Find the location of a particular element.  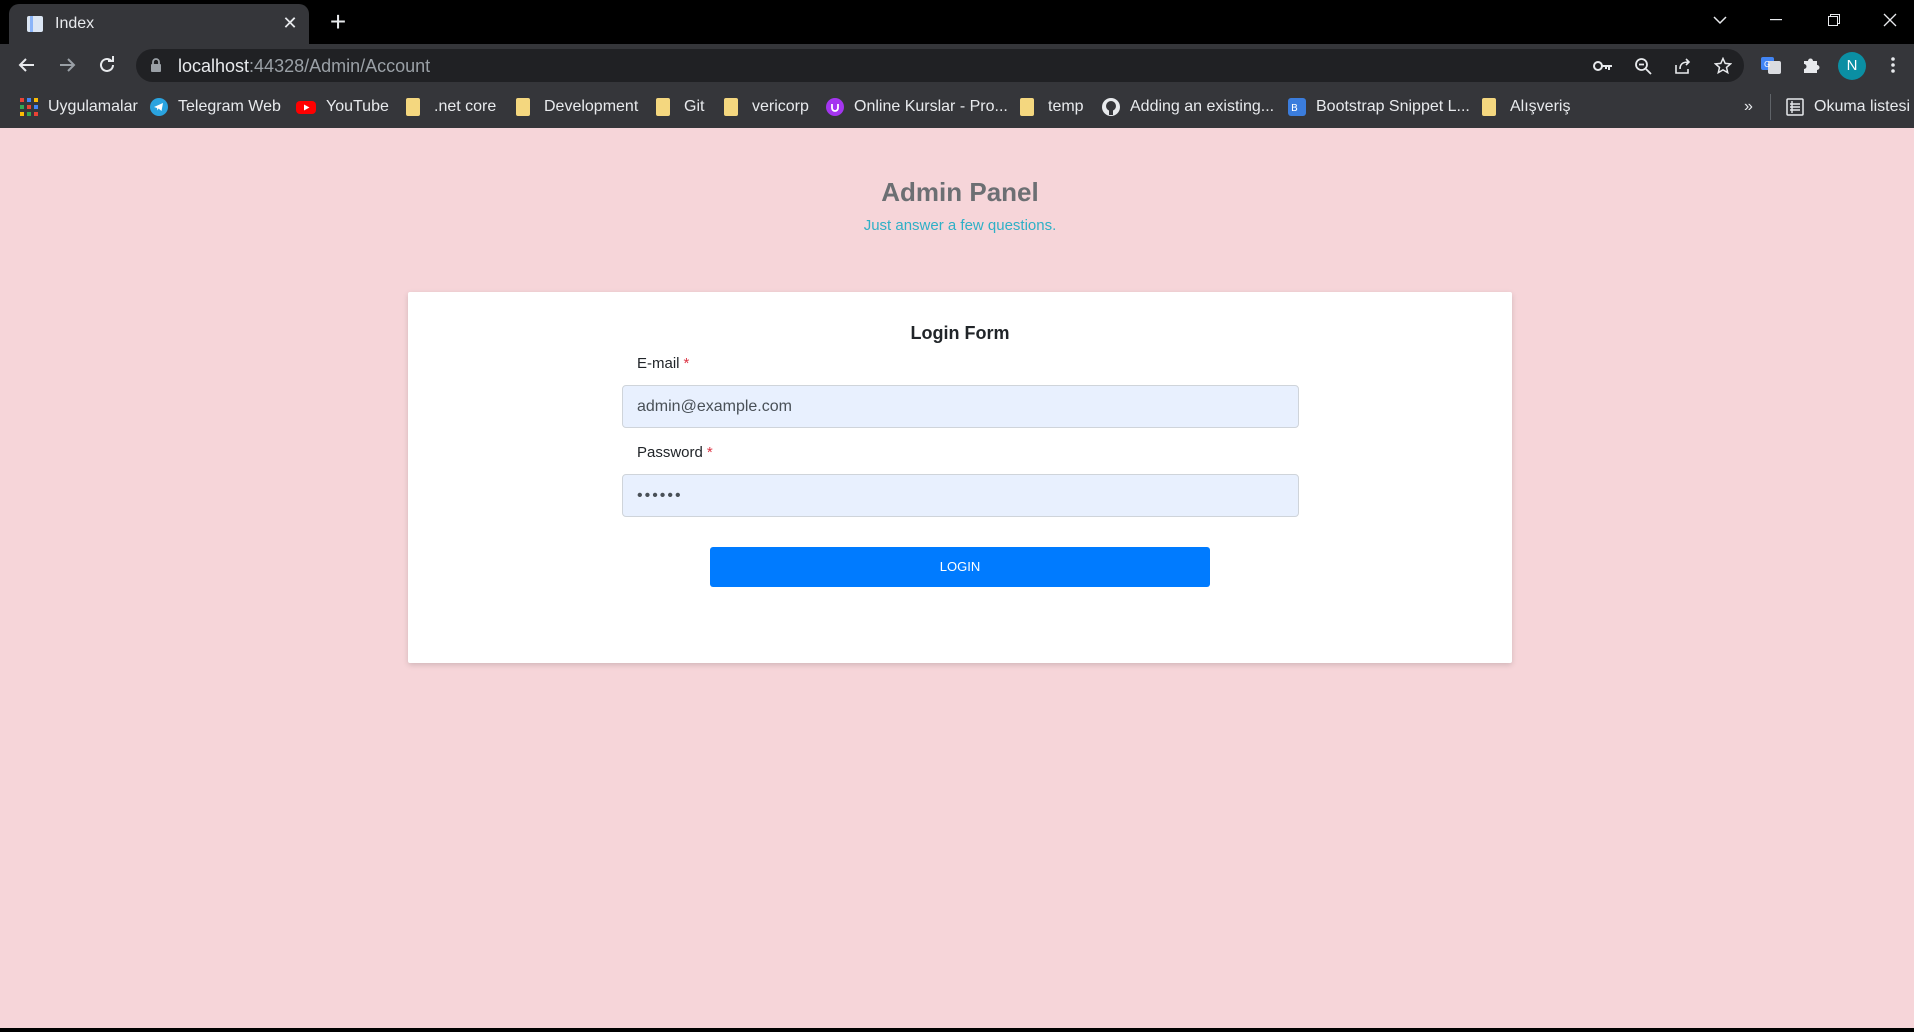

bookmark-youtube: YouTube is located at coordinates (342, 107).